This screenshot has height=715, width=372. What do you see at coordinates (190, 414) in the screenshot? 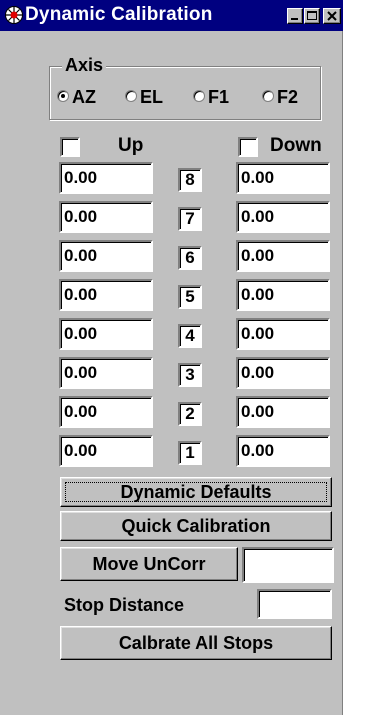
I see `stop-number-2: 2` at bounding box center [190, 414].